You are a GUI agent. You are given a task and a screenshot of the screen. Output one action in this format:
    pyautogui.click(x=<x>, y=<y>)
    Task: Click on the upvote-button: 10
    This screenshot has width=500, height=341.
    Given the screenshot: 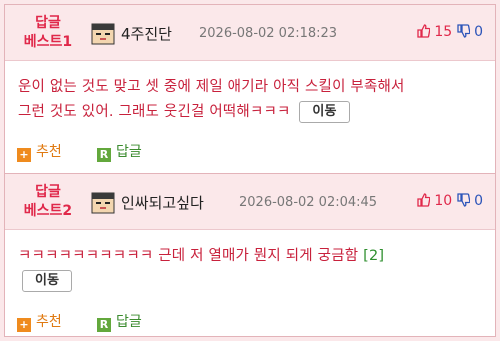 What is the action you would take?
    pyautogui.click(x=437, y=201)
    